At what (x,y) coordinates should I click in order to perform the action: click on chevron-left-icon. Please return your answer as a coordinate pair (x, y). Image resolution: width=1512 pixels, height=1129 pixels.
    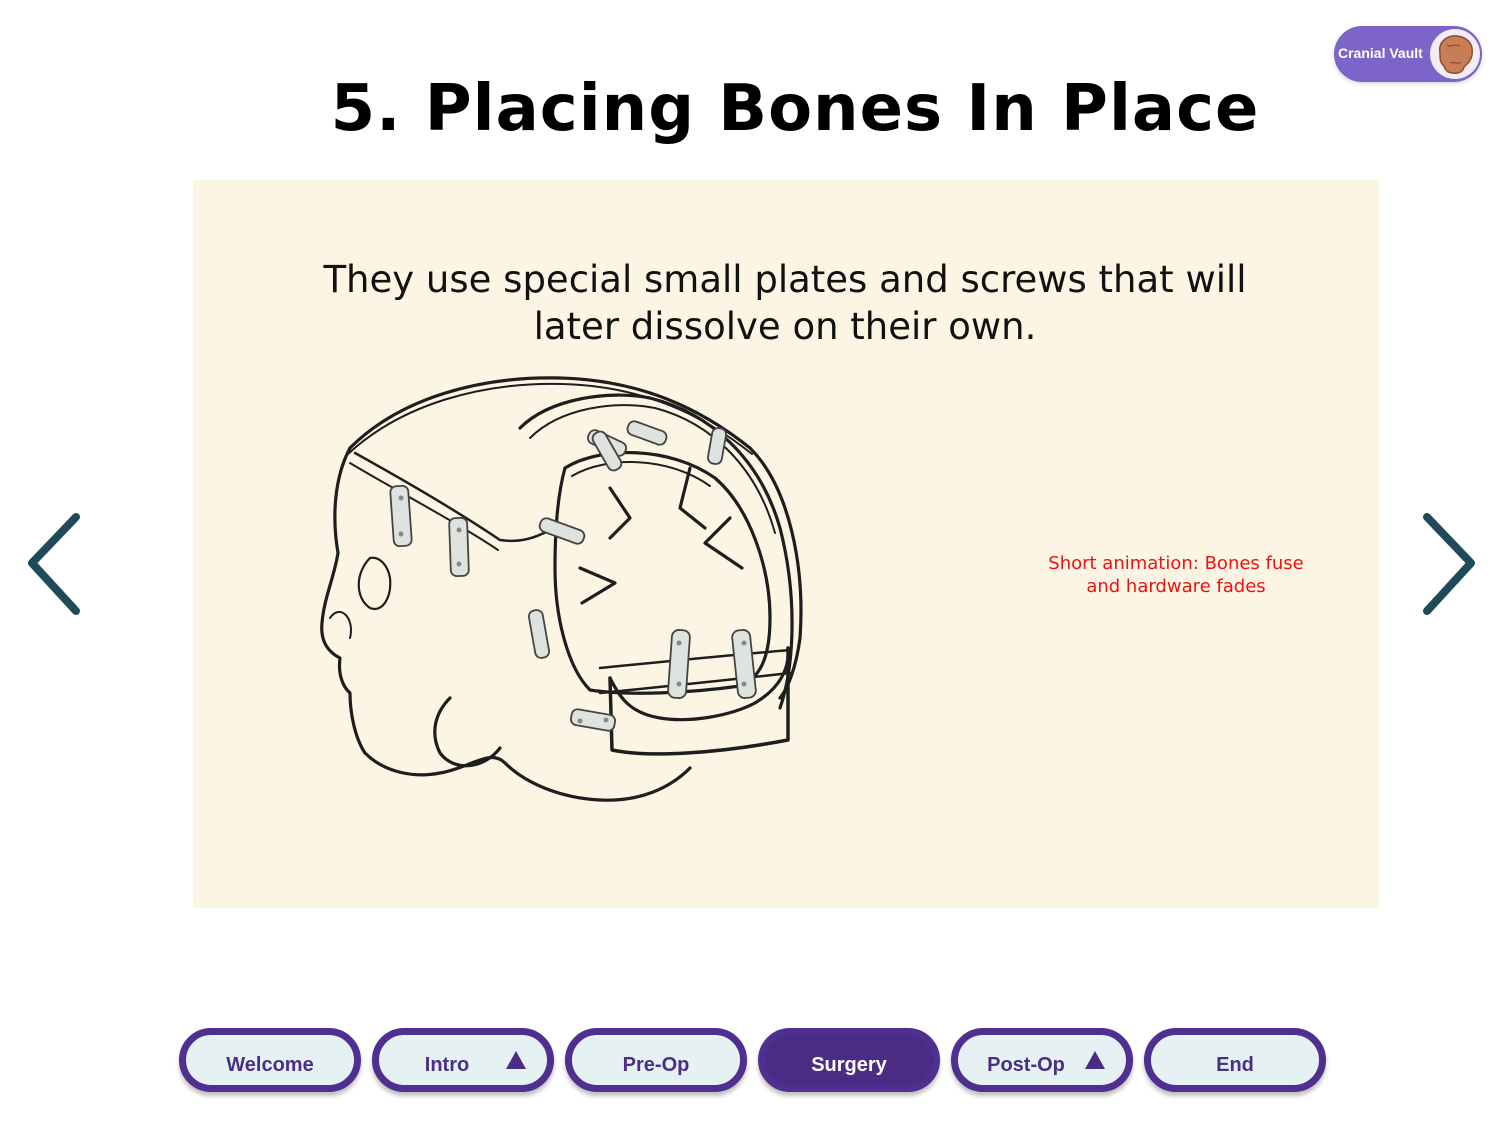
    Looking at the image, I should click on (54, 564).